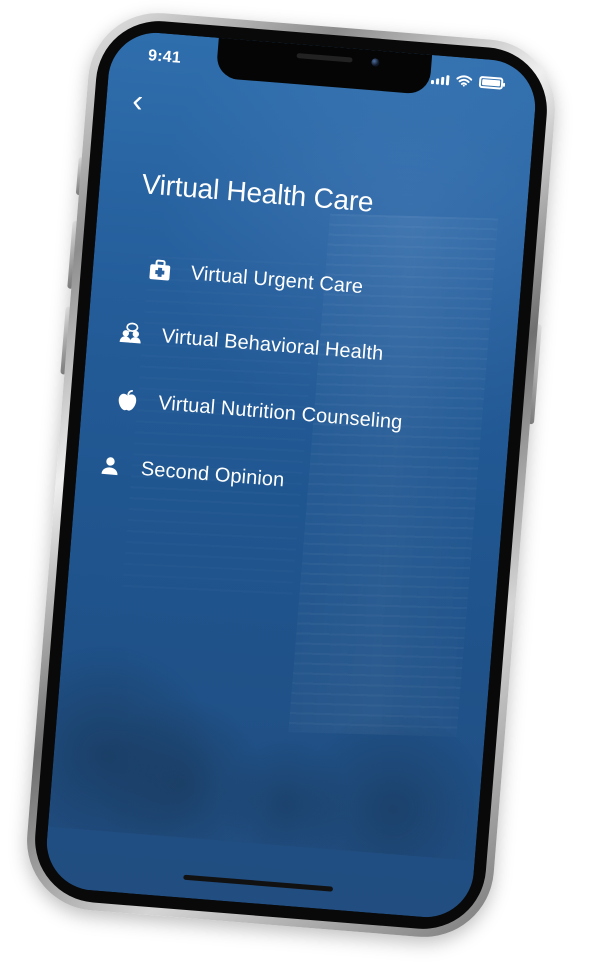  What do you see at coordinates (110, 466) in the screenshot?
I see `person-icon` at bounding box center [110, 466].